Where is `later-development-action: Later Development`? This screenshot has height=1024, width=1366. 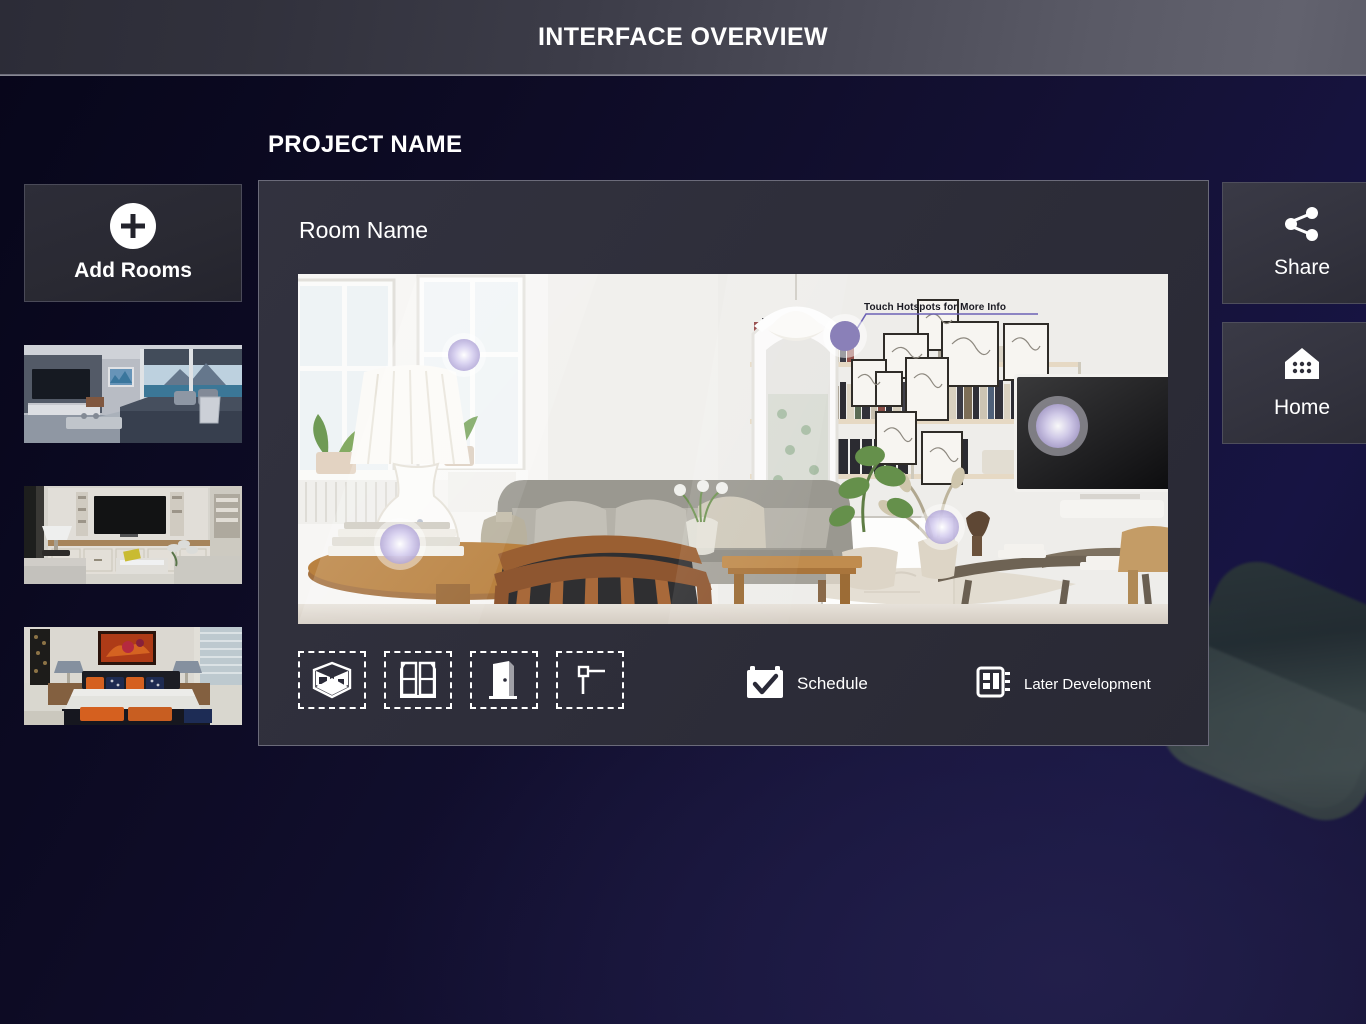 later-development-action: Later Development is located at coordinates (1063, 684).